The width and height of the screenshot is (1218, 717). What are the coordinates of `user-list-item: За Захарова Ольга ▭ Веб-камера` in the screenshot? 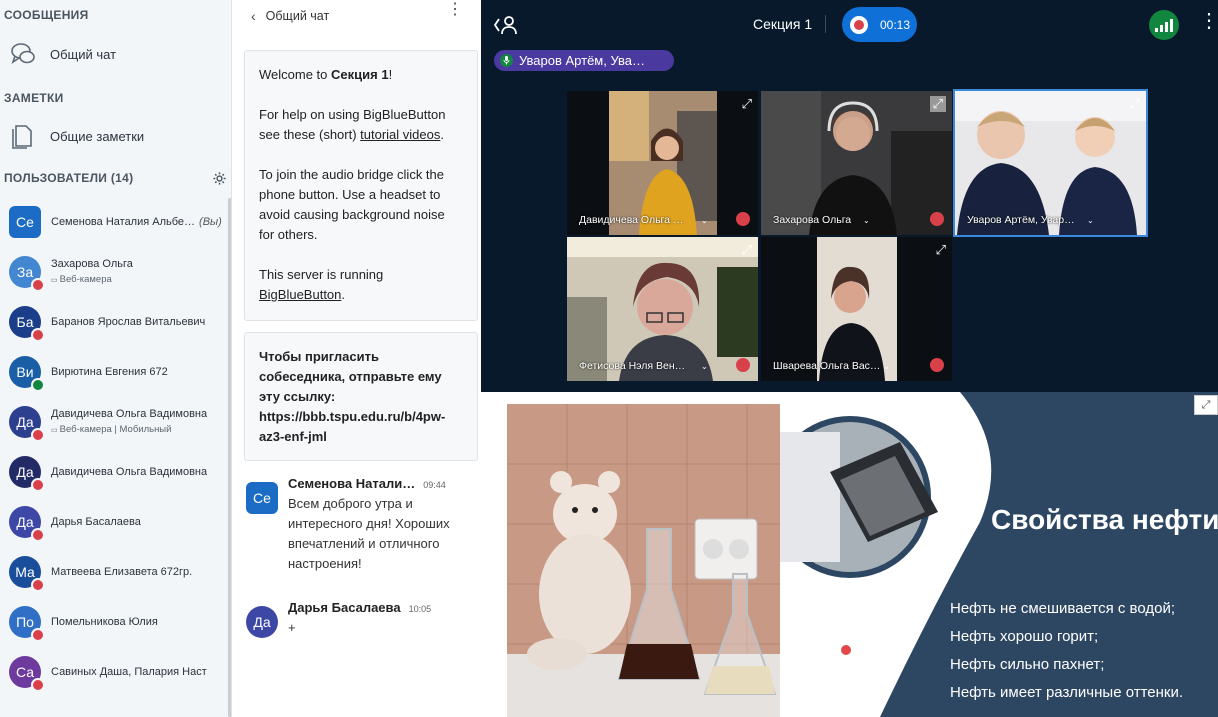 It's located at (114, 272).